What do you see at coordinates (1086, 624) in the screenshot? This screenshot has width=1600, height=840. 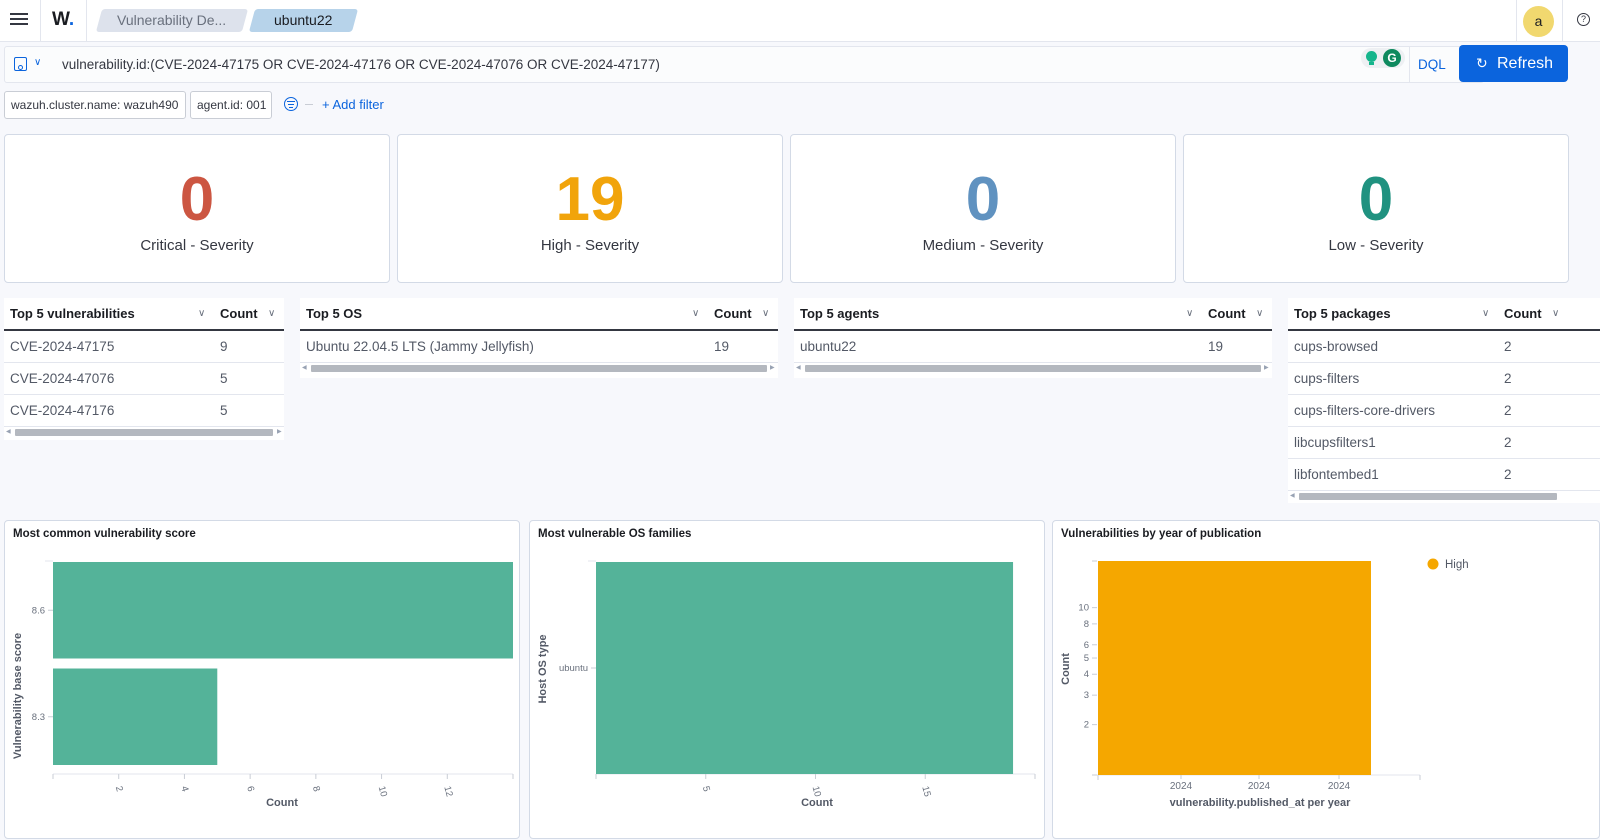 I see `y-tick-label: 8` at bounding box center [1086, 624].